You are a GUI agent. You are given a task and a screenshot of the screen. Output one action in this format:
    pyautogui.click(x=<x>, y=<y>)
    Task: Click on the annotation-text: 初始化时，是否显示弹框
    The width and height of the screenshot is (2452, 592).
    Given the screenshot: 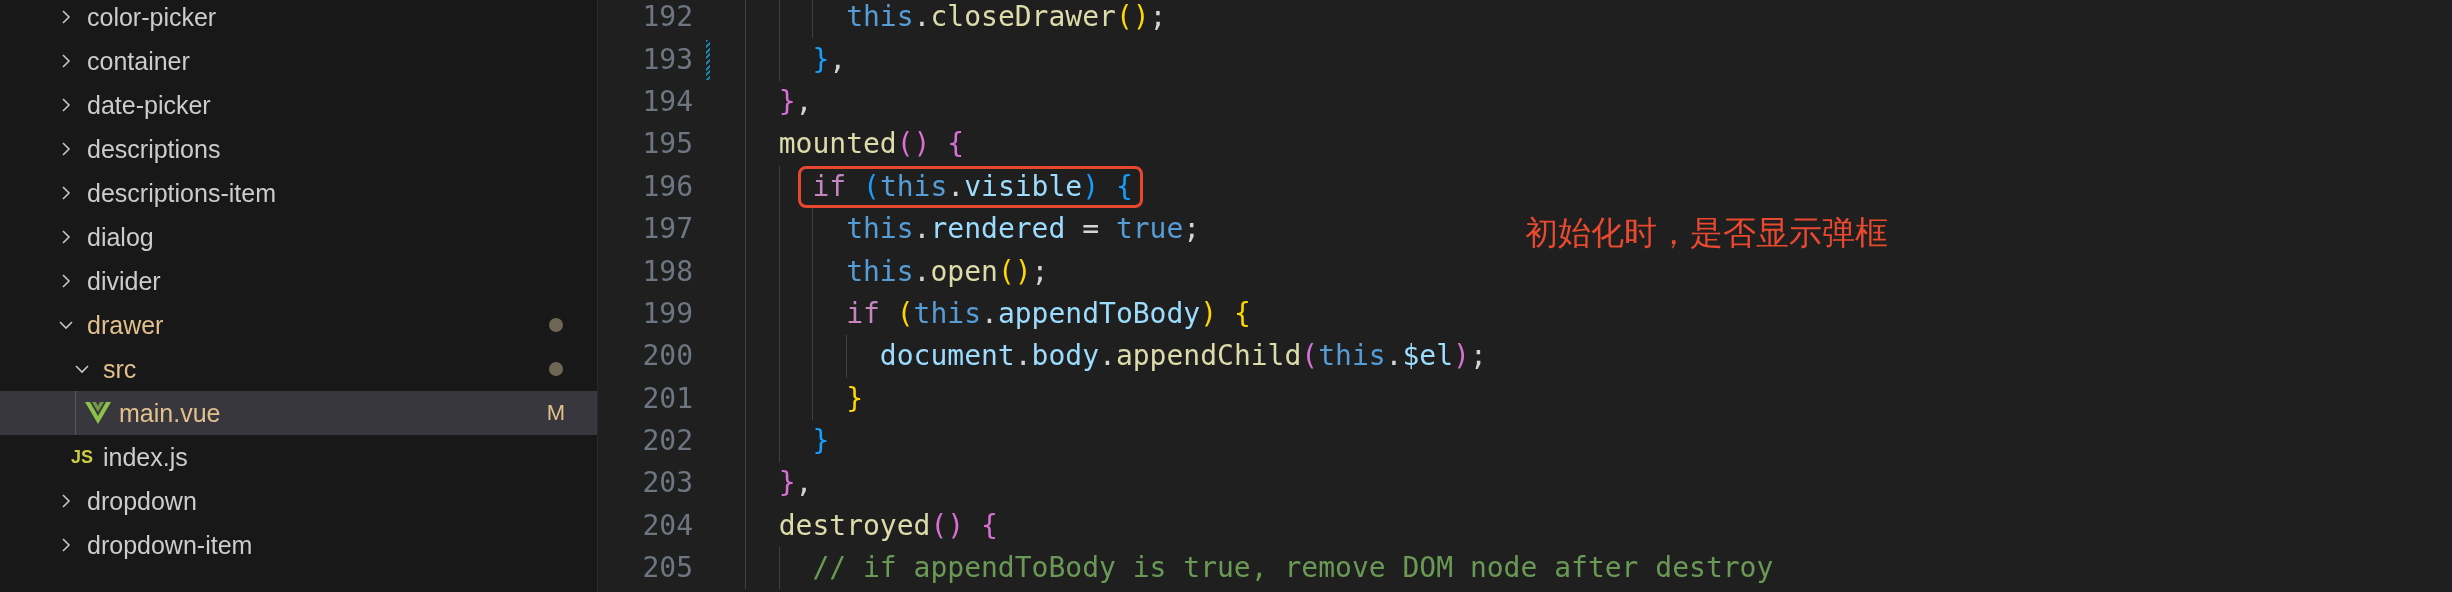 What is the action you would take?
    pyautogui.click(x=1706, y=233)
    